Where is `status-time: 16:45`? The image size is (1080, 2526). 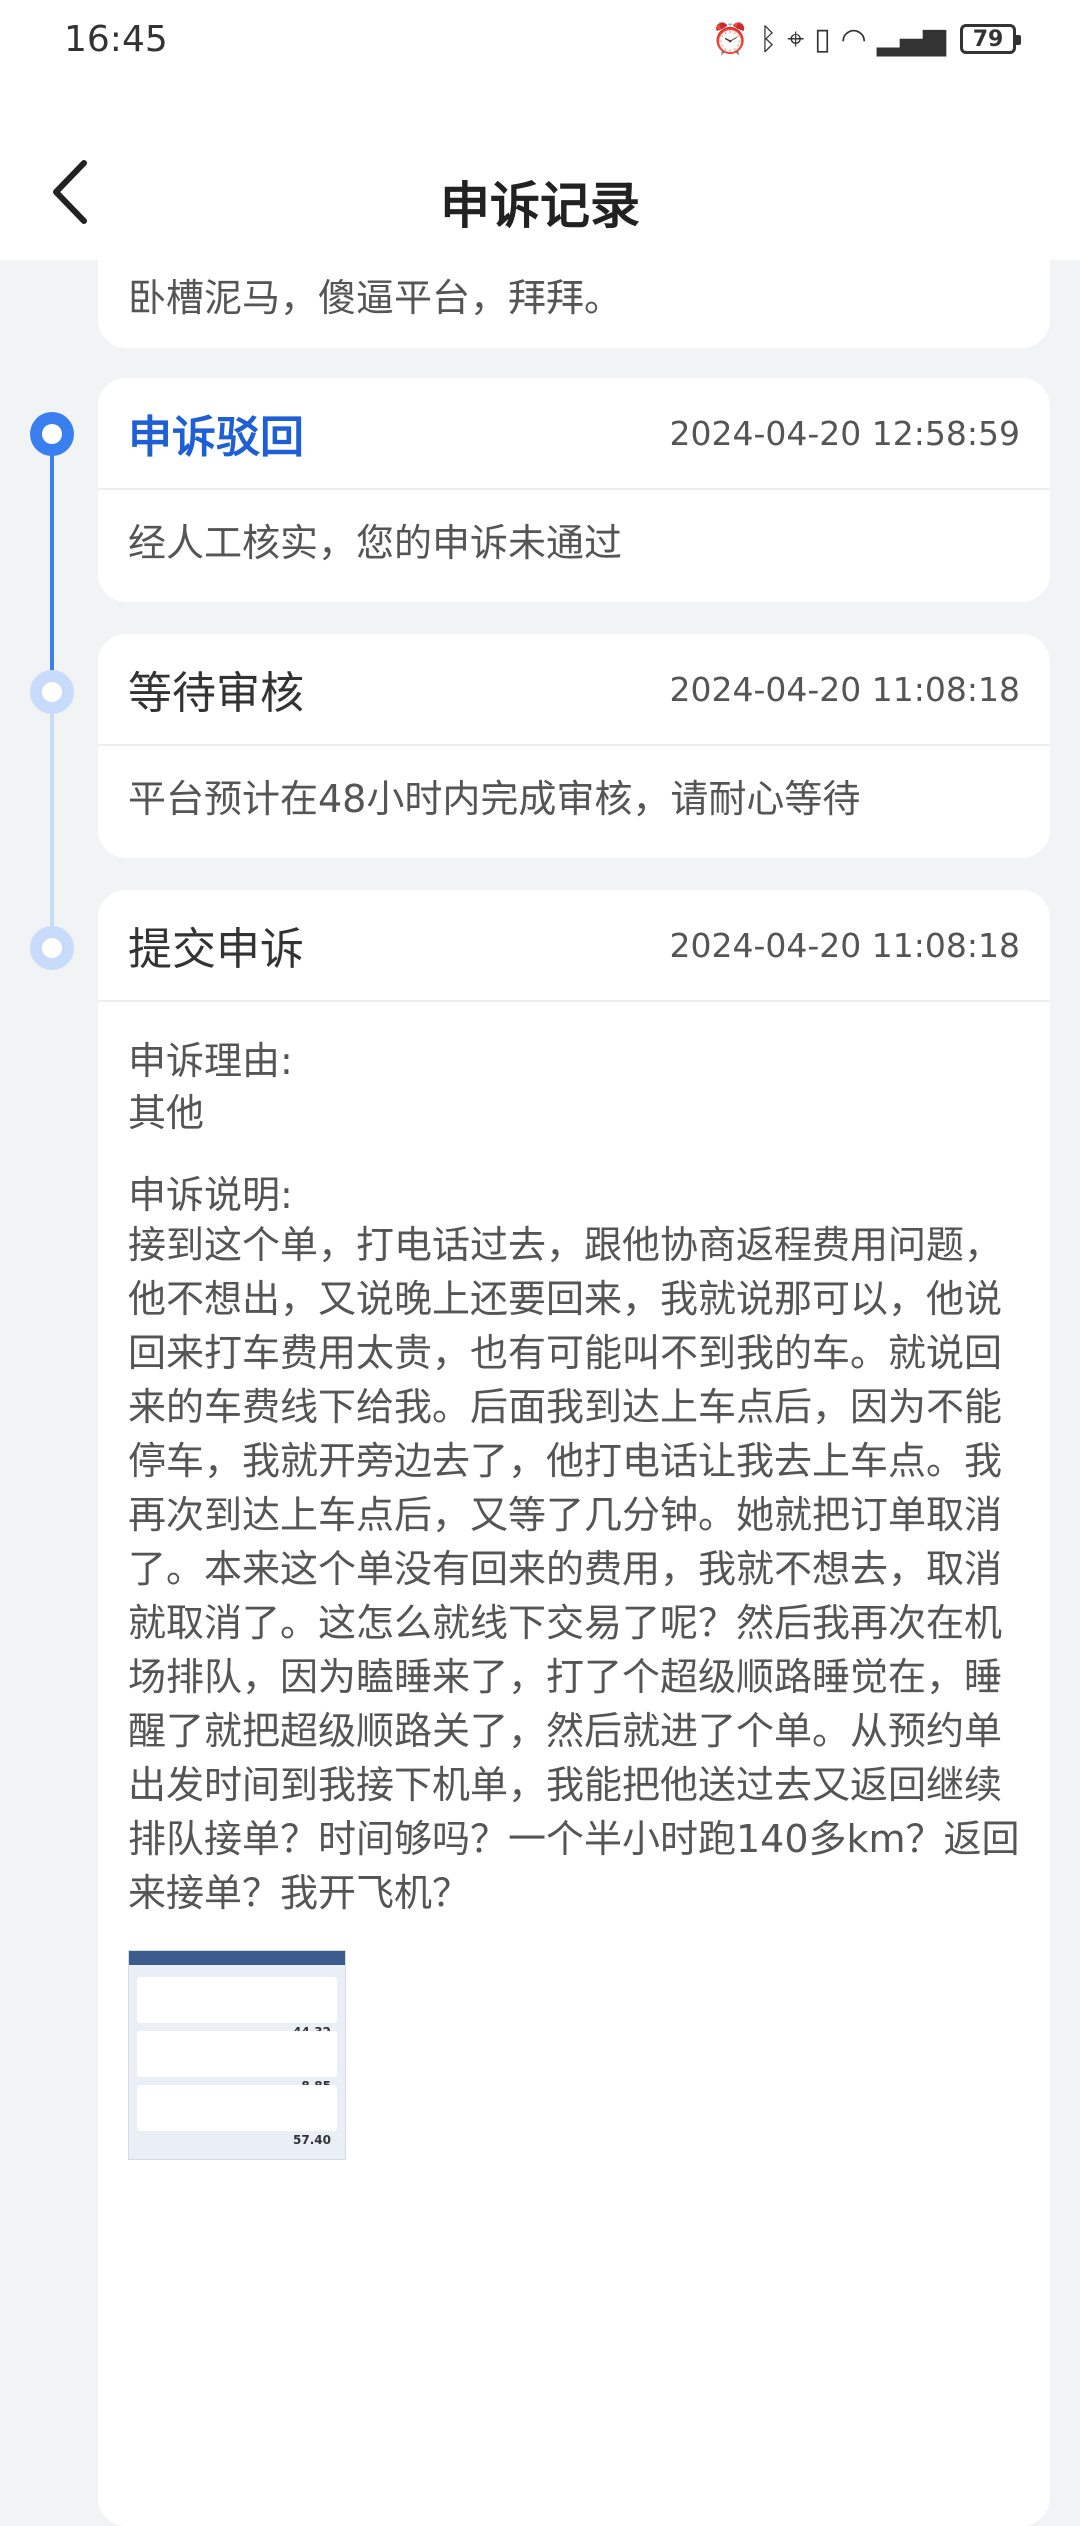
status-time: 16:45 is located at coordinates (116, 39).